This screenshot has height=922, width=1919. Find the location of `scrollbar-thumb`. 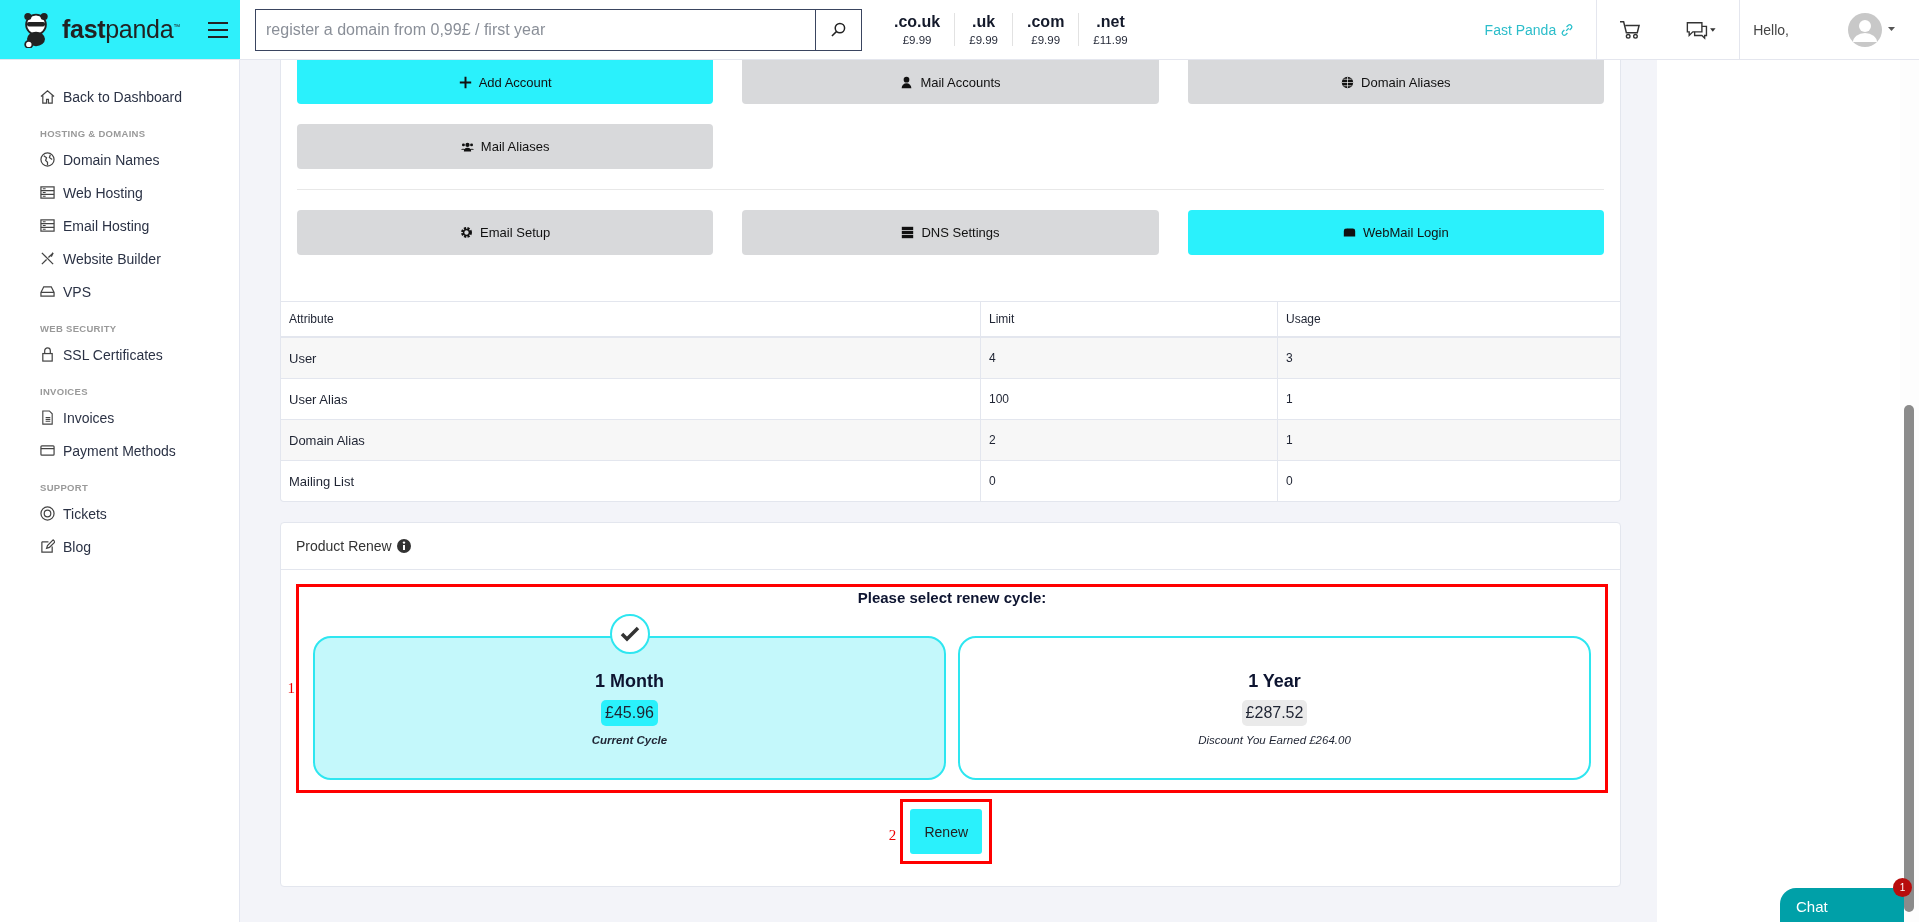

scrollbar-thumb is located at coordinates (1909, 658).